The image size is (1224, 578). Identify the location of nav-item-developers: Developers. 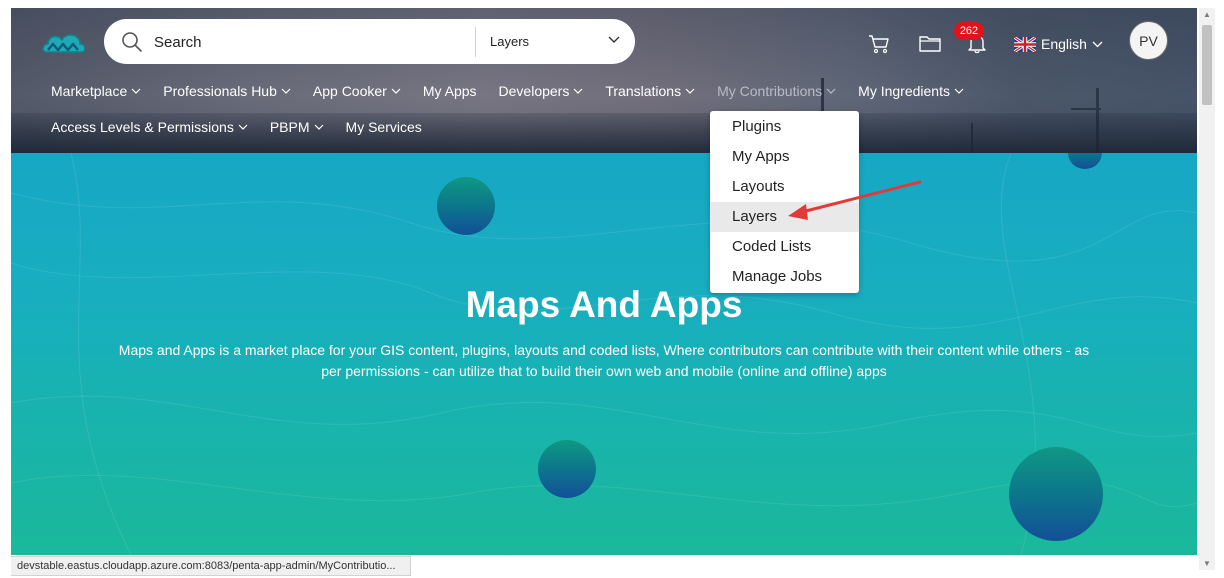
(541, 91).